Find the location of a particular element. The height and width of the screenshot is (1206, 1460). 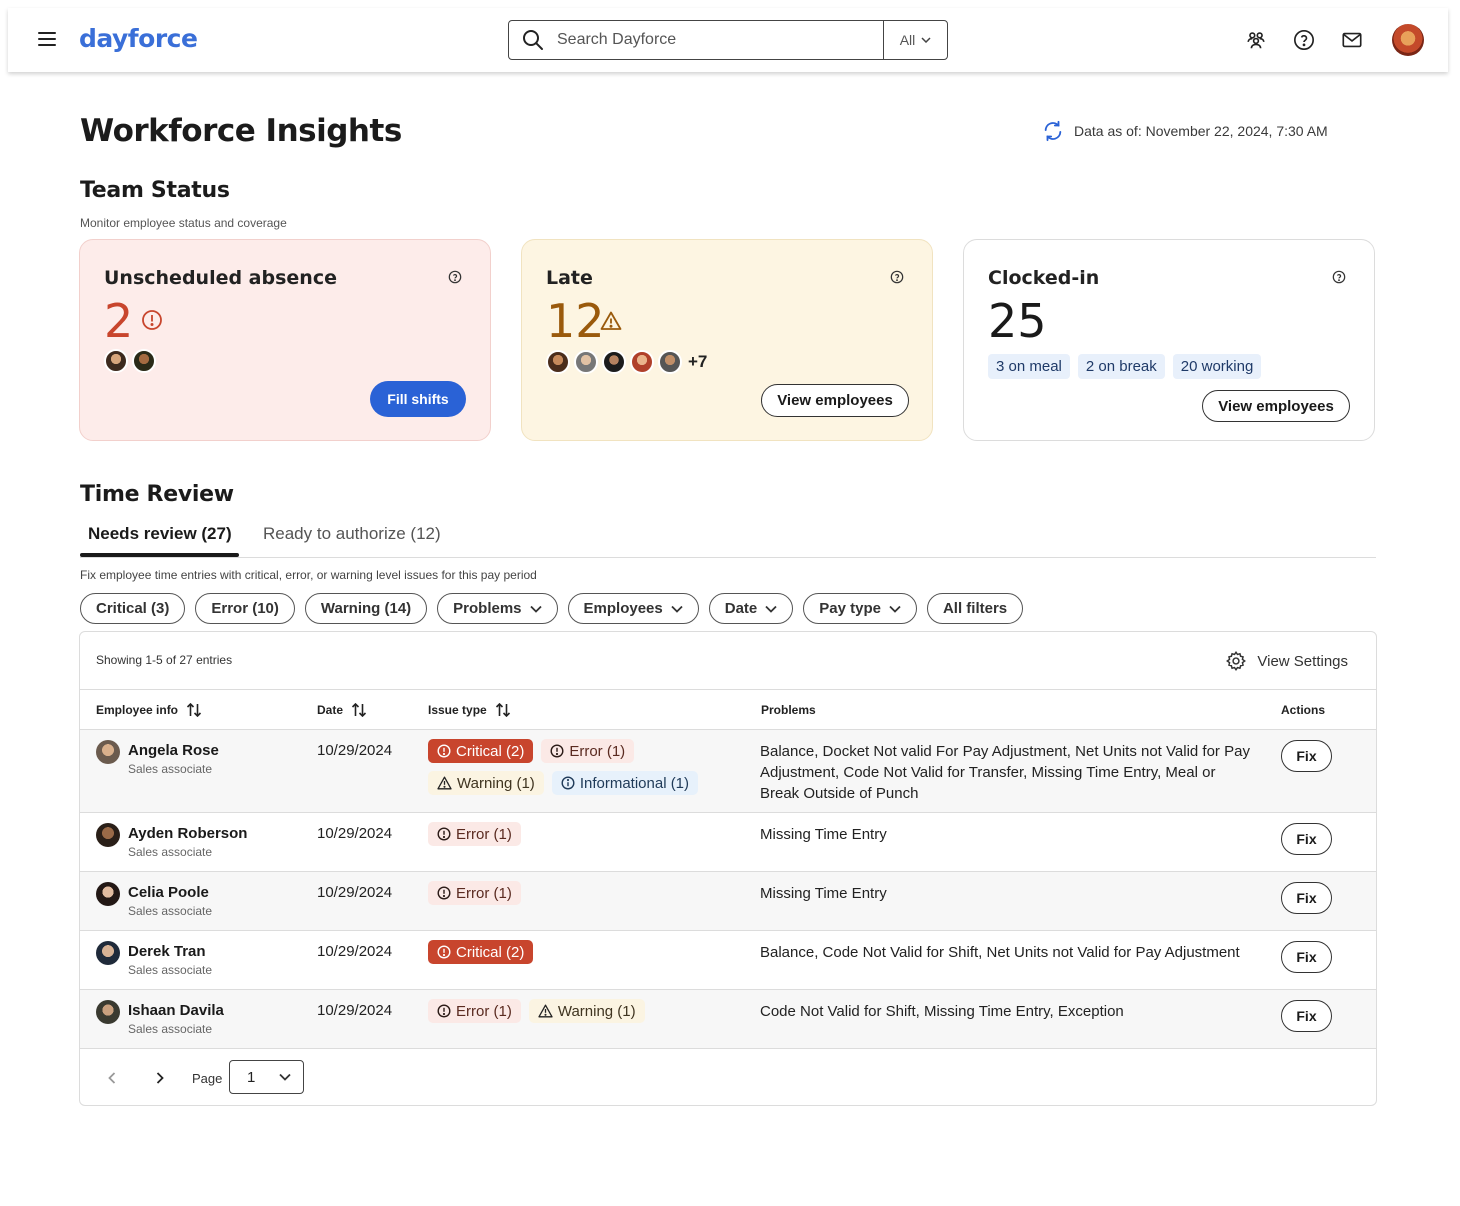

status-chip-working: 20 working is located at coordinates (1217, 366).